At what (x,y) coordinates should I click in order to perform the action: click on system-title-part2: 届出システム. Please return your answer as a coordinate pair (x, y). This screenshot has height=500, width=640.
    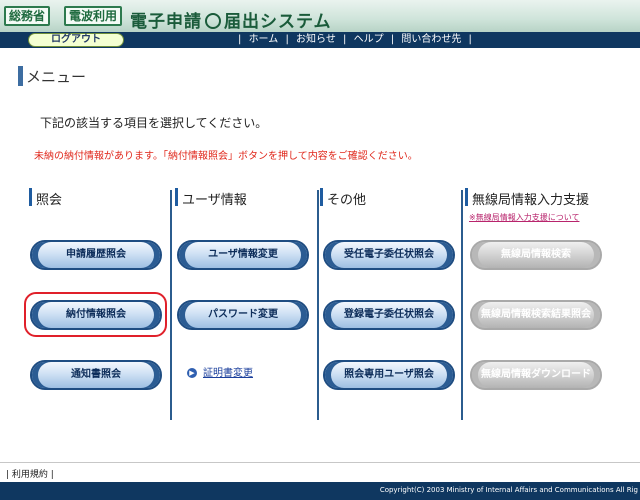
    Looking at the image, I should click on (278, 22).